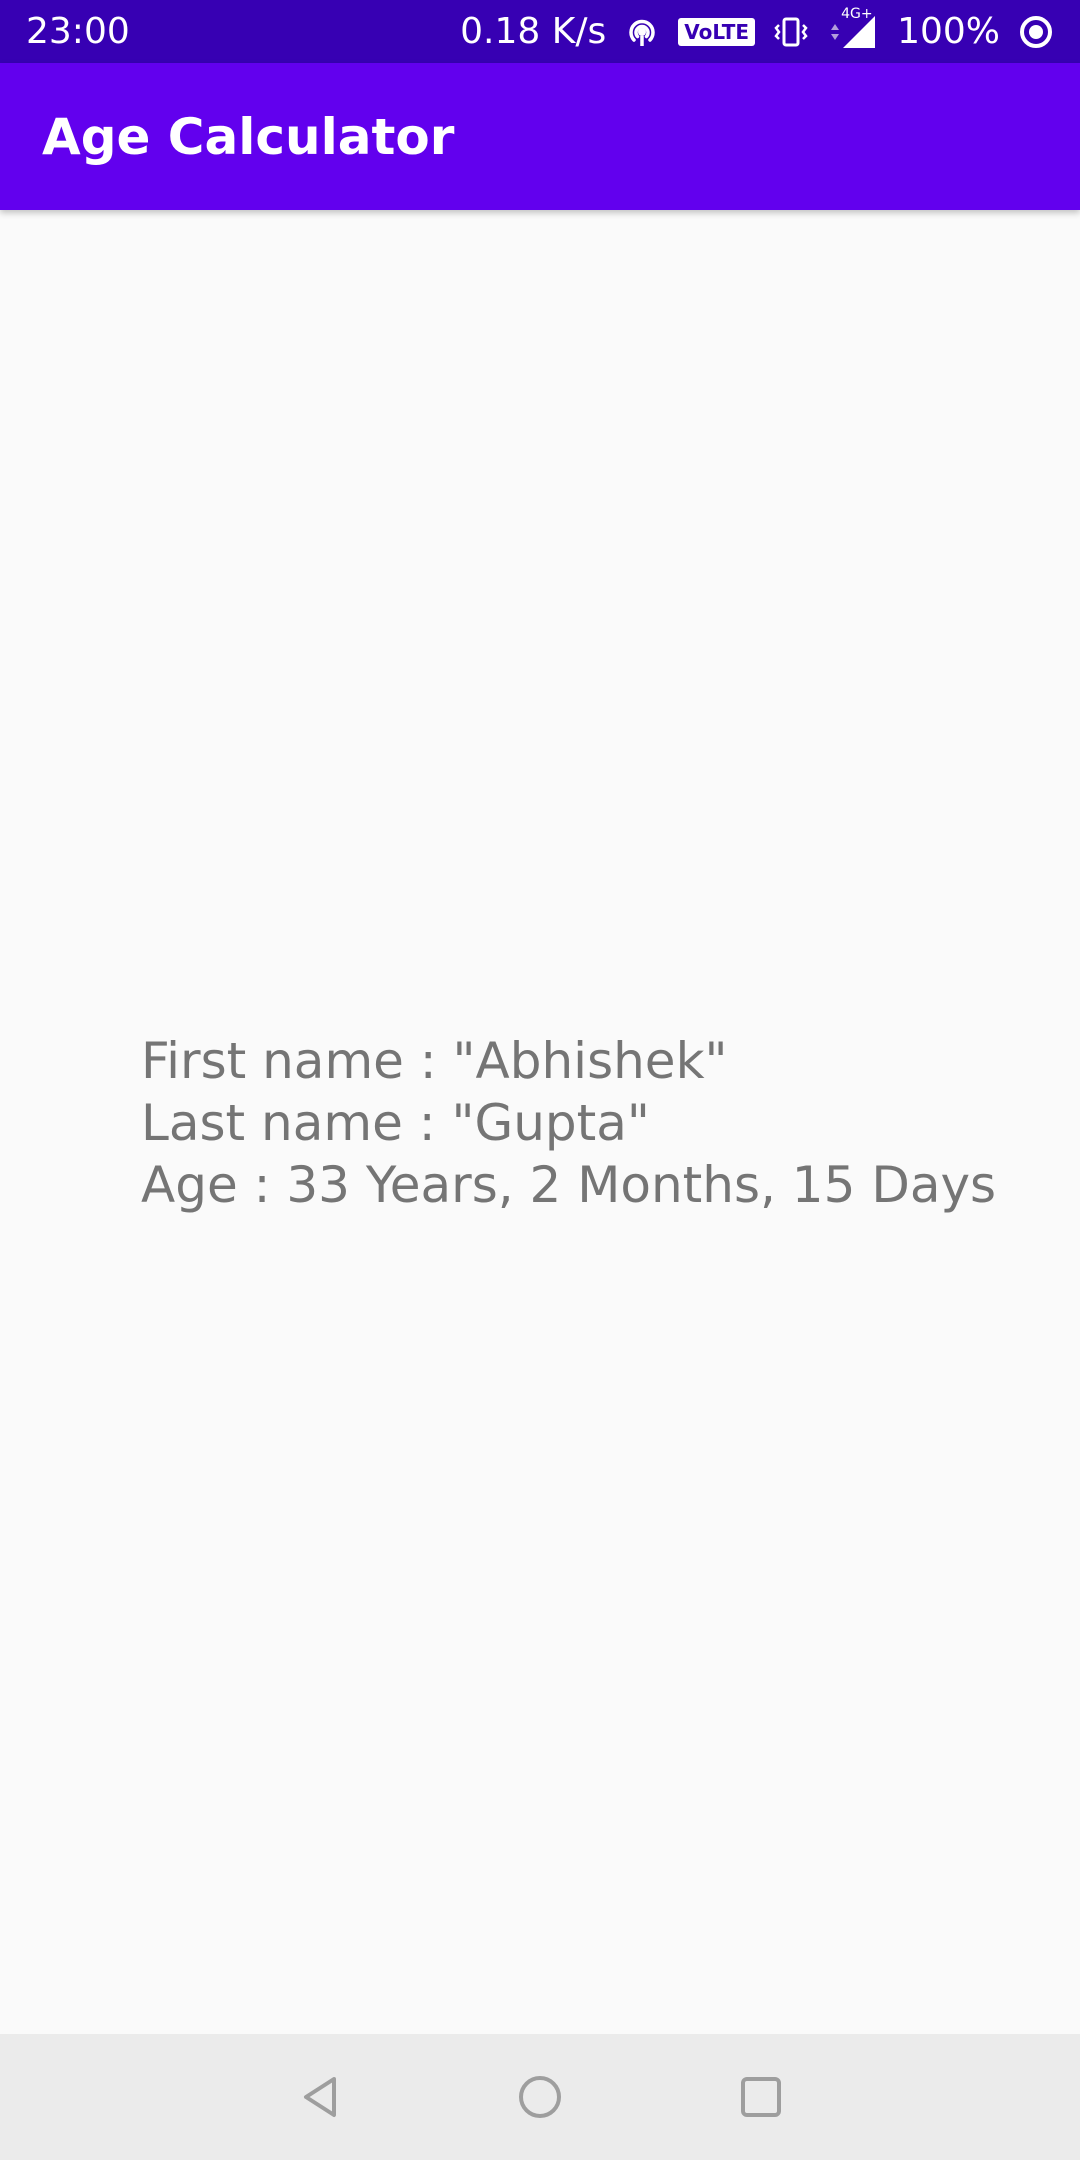  I want to click on first-name-line: First name : "Abhishek", so click(434, 1061).